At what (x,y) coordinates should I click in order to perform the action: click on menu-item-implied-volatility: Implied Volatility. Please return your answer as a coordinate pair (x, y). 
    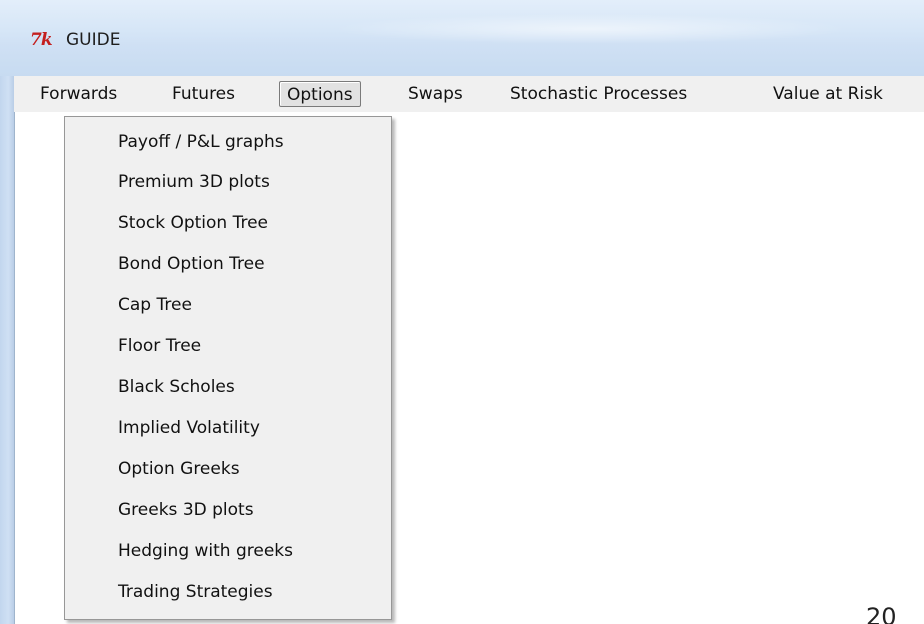
    Looking at the image, I should click on (189, 428).